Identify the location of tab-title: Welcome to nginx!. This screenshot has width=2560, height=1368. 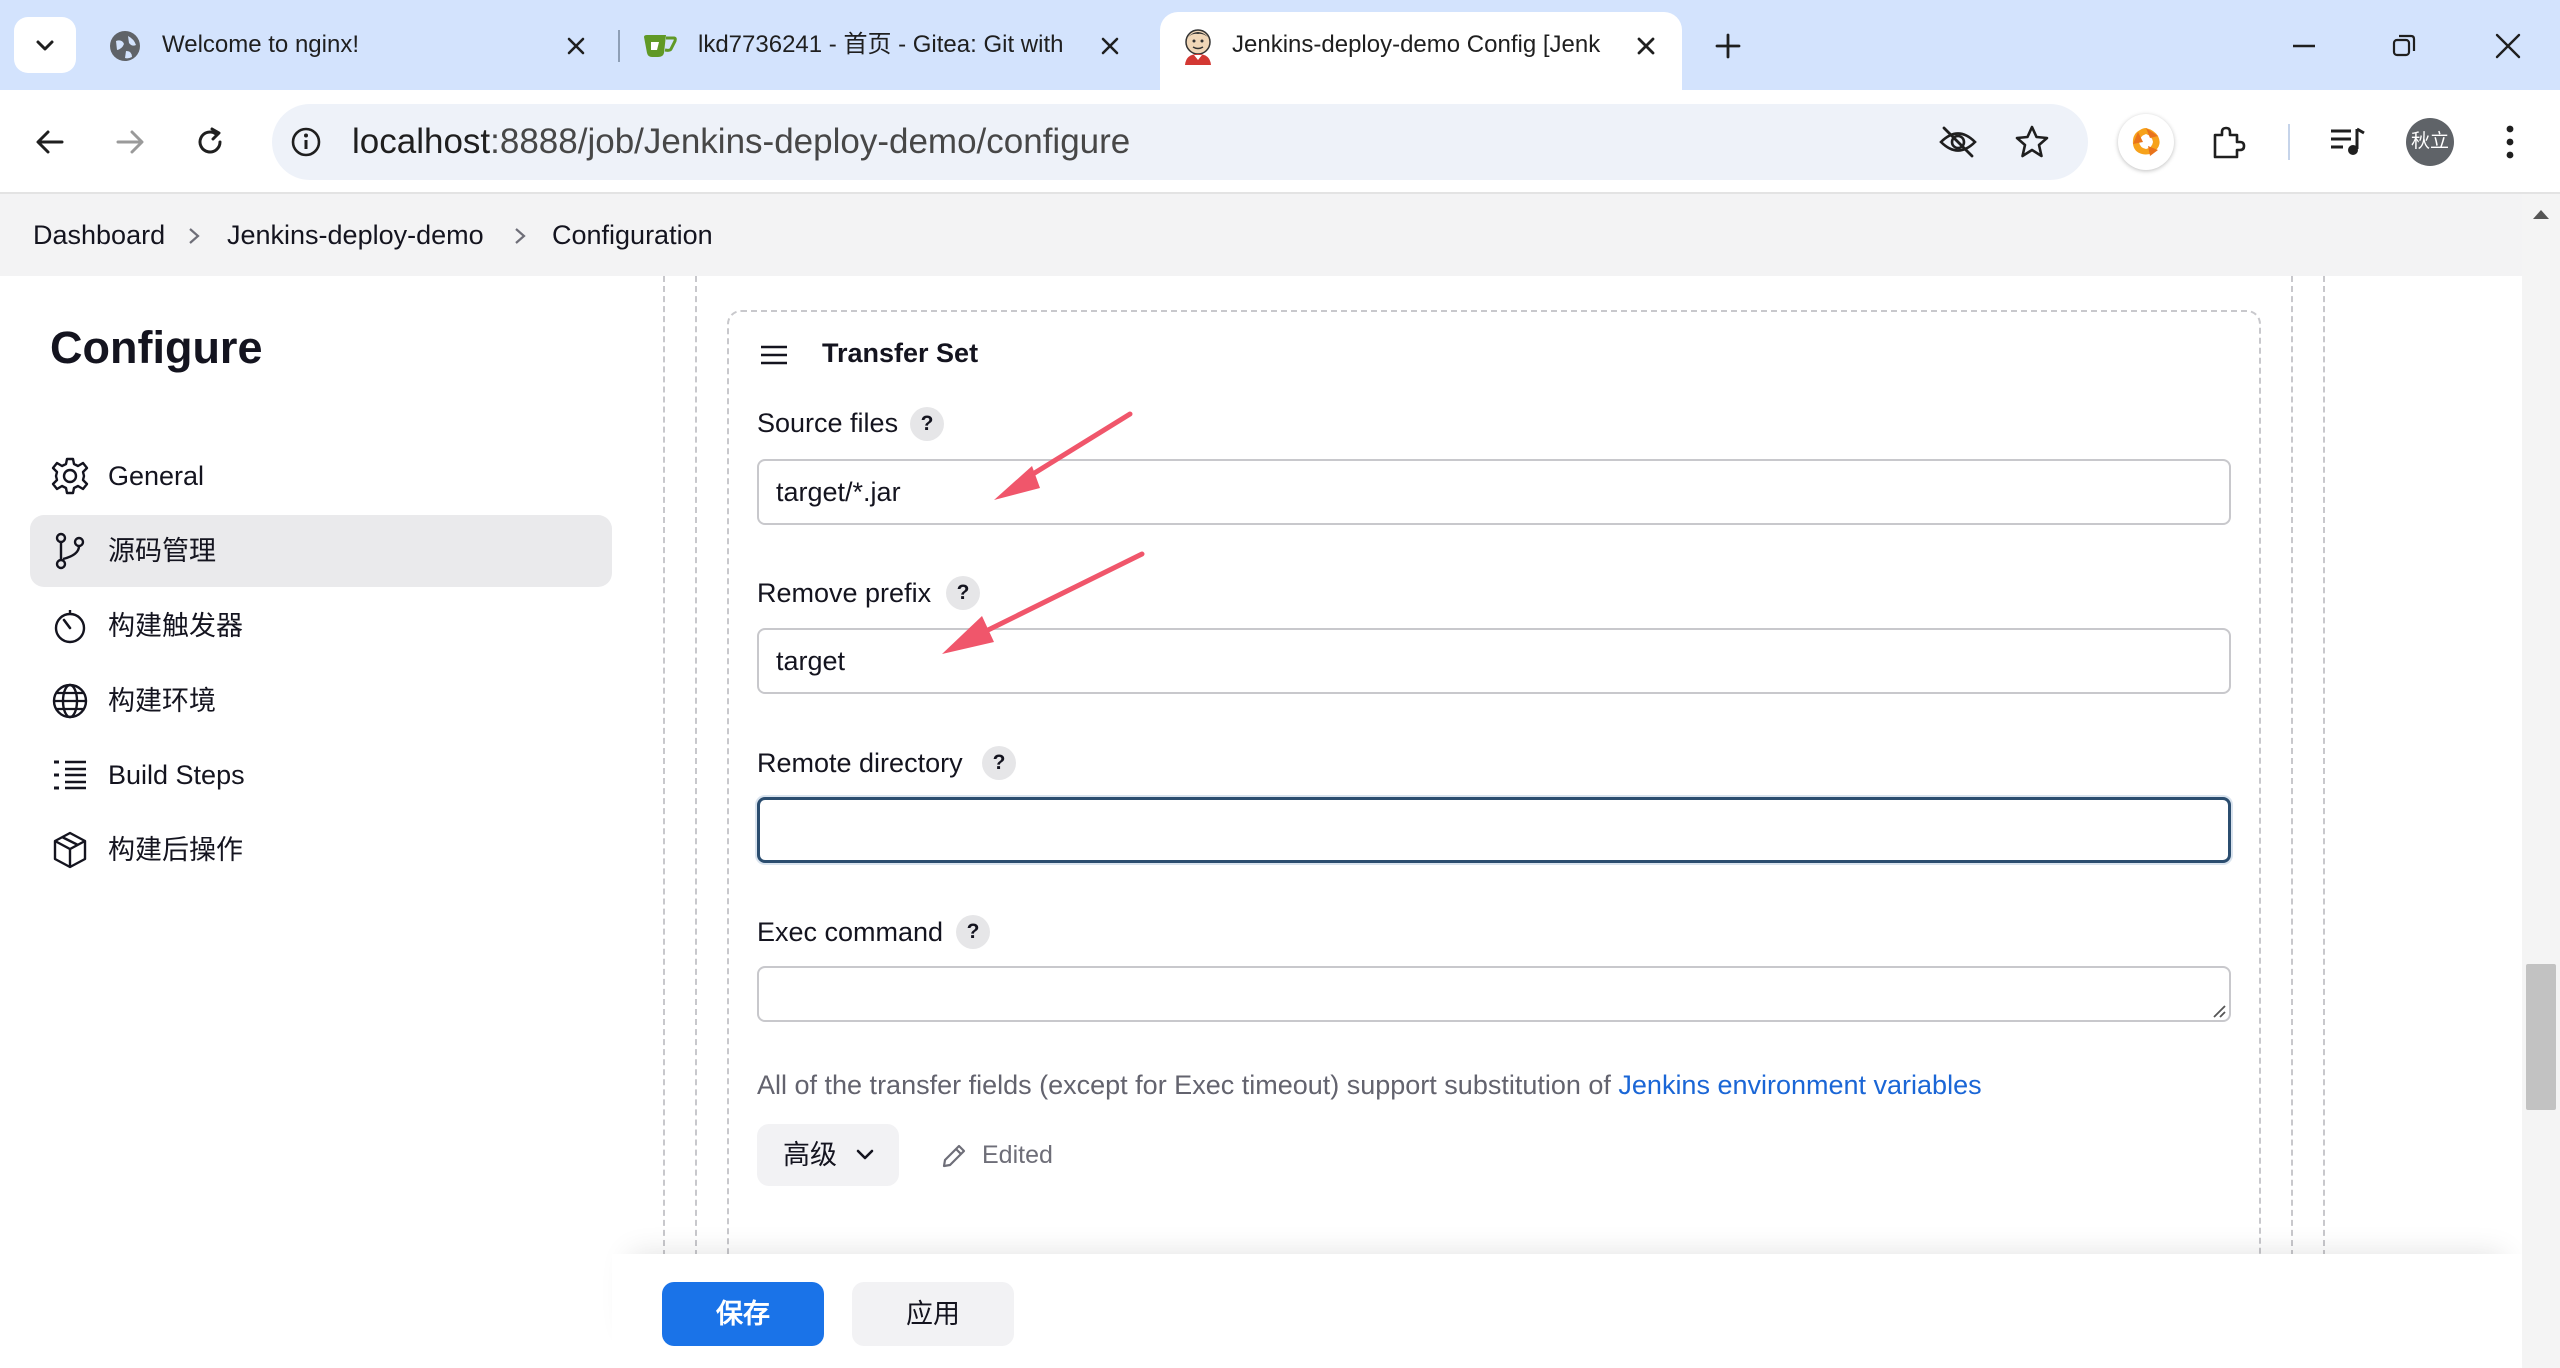
(260, 44).